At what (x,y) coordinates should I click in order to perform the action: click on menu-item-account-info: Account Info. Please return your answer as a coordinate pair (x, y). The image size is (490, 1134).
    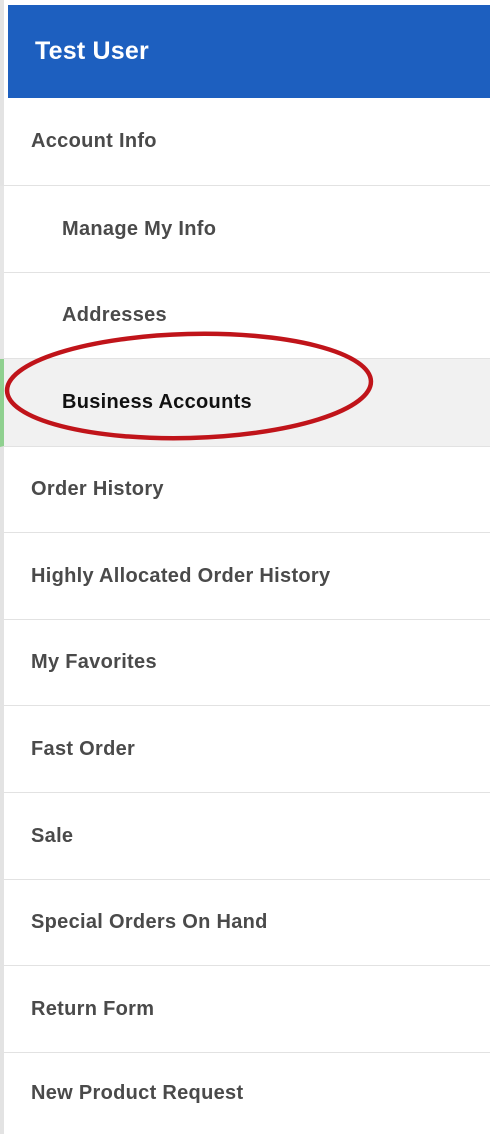
    Looking at the image, I should click on (247, 142).